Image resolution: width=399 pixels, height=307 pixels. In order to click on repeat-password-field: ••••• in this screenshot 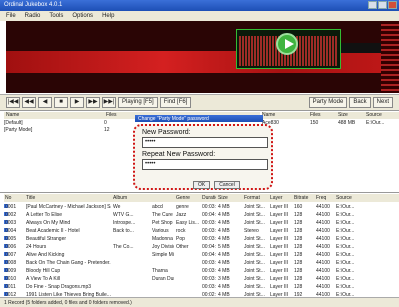, I will do `click(205, 164)`.